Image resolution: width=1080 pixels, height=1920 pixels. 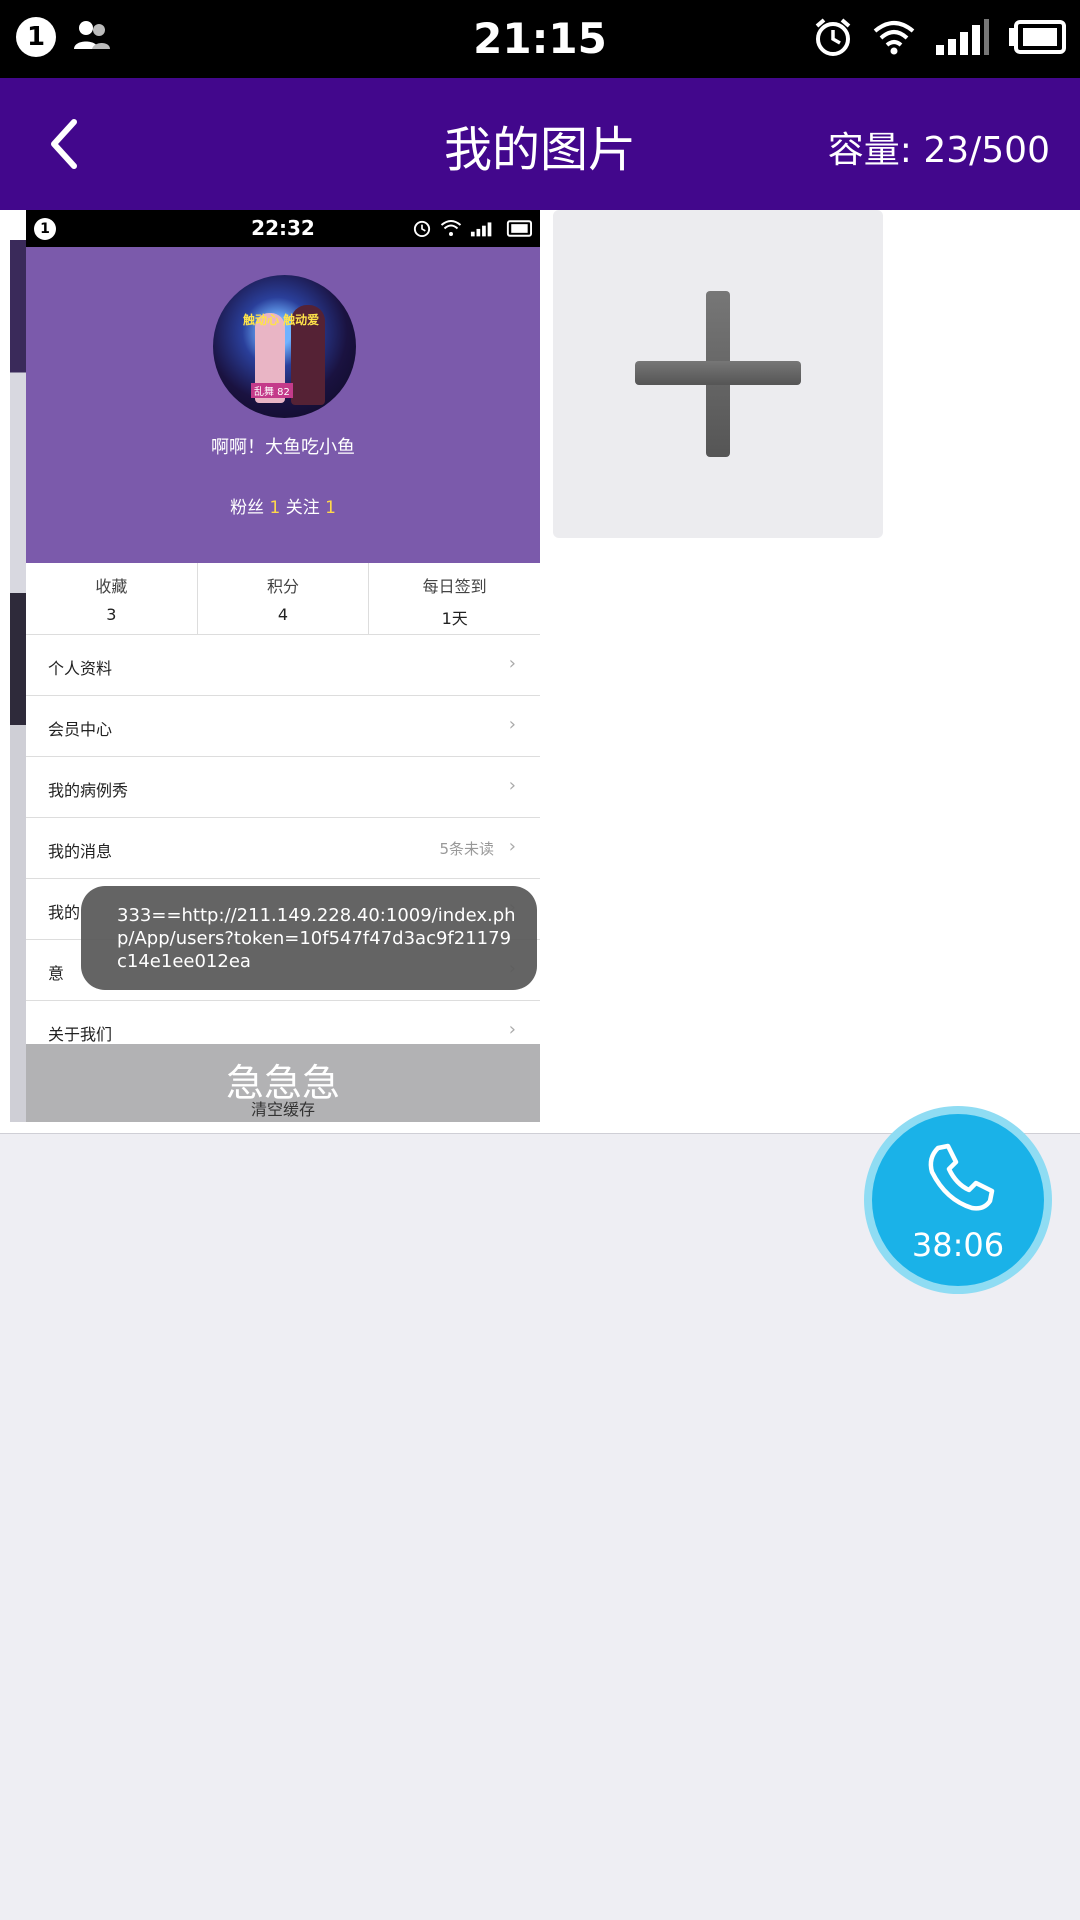 I want to click on title-bar: 我的图片 容量: 23/500, so click(x=540, y=144).